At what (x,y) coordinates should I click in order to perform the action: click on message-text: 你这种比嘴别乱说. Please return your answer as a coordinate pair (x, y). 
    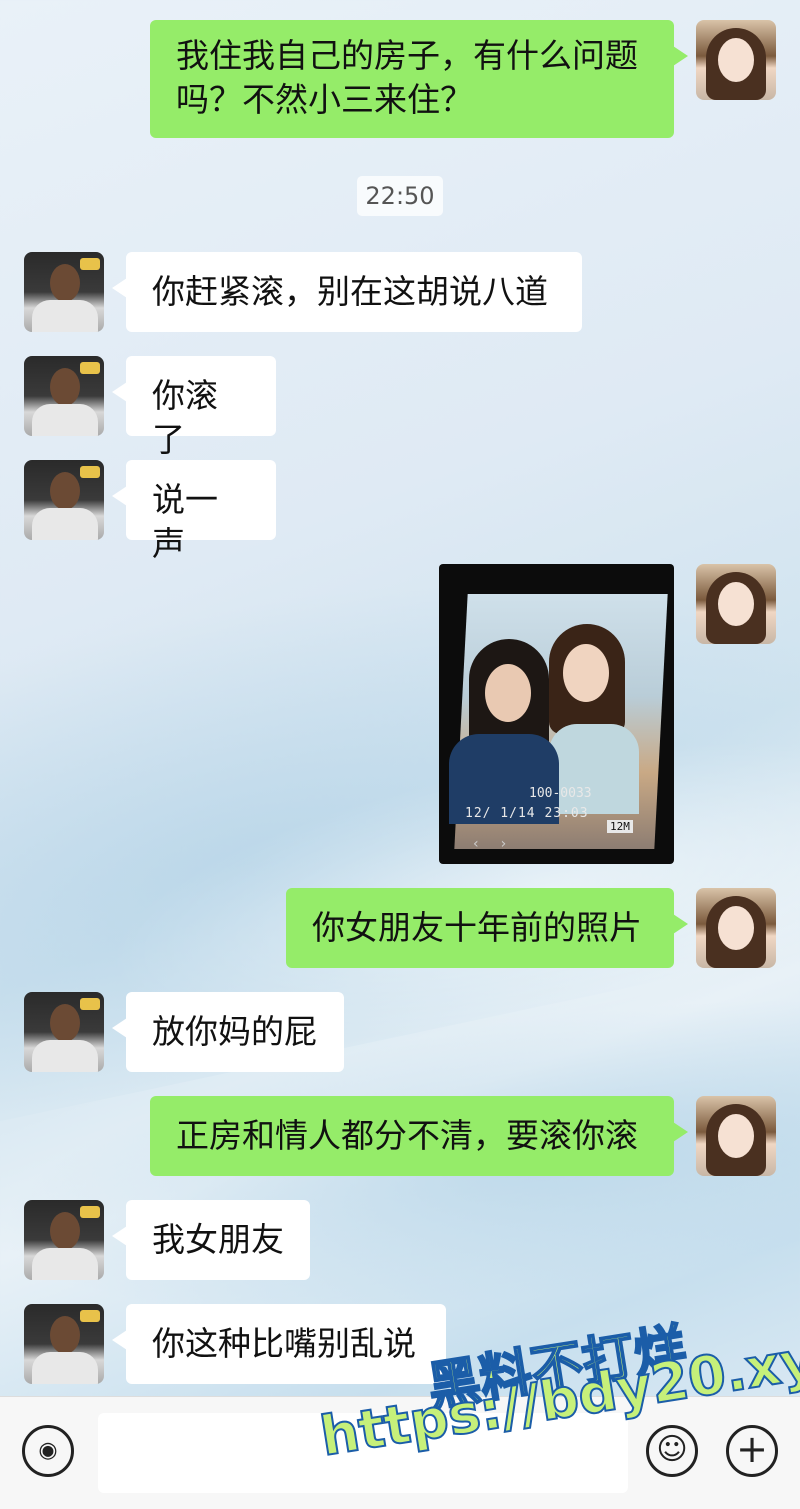
    Looking at the image, I should click on (284, 1343).